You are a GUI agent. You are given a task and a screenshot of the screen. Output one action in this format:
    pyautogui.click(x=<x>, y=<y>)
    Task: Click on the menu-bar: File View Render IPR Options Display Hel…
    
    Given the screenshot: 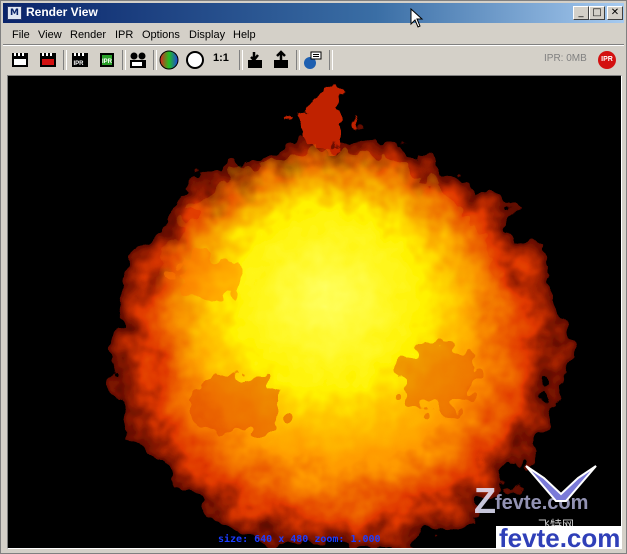 What is the action you would take?
    pyautogui.click(x=313, y=35)
    